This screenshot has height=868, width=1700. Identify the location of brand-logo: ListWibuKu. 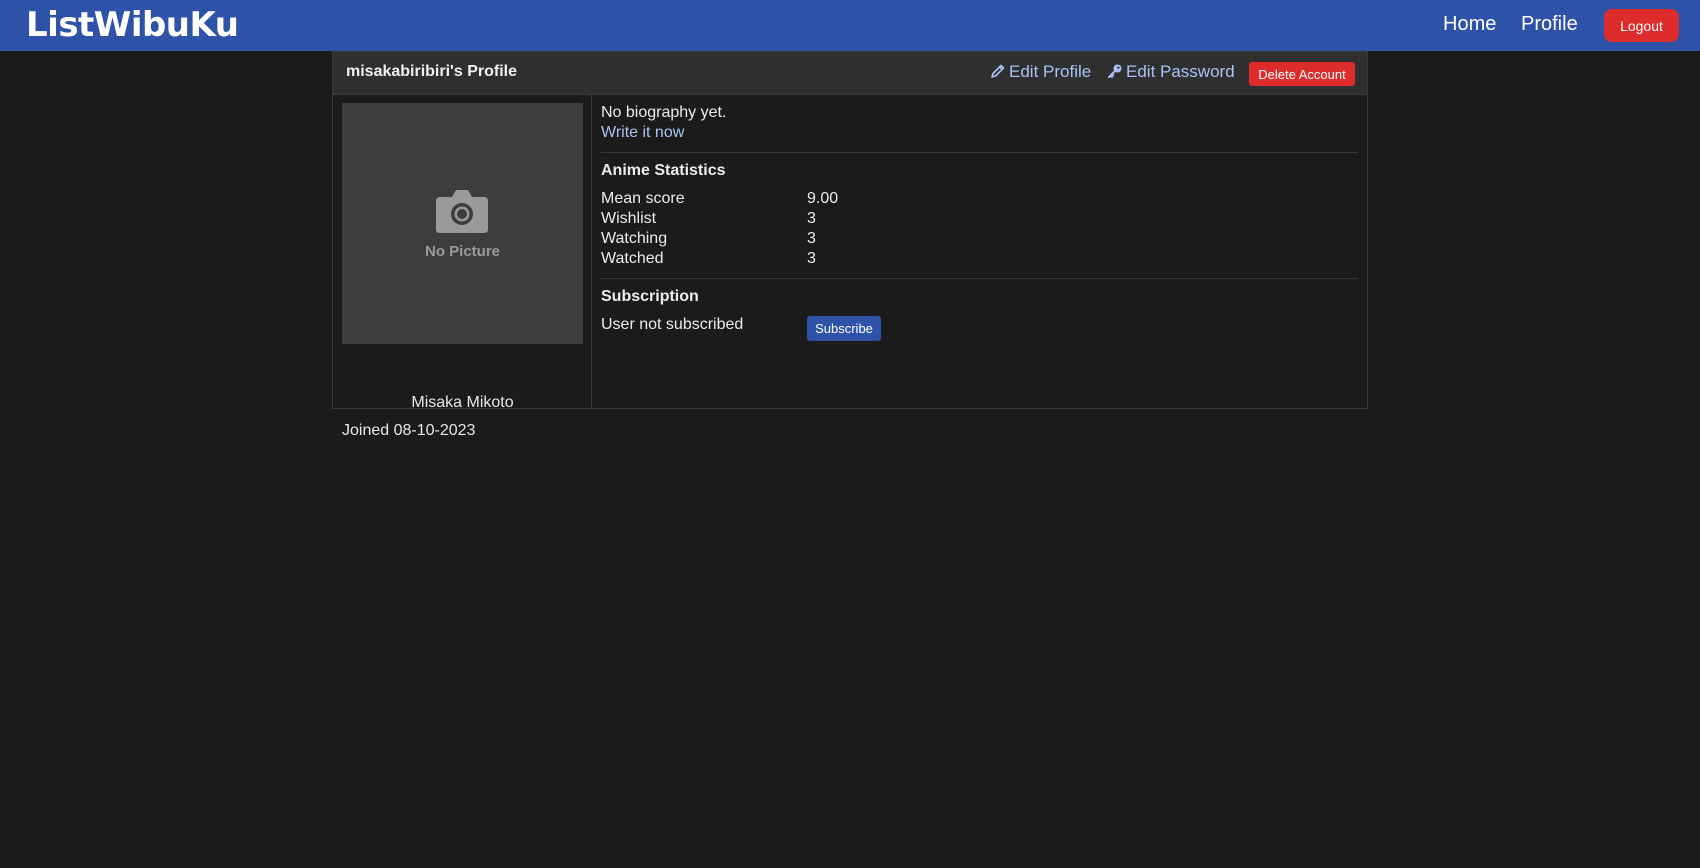
(132, 25).